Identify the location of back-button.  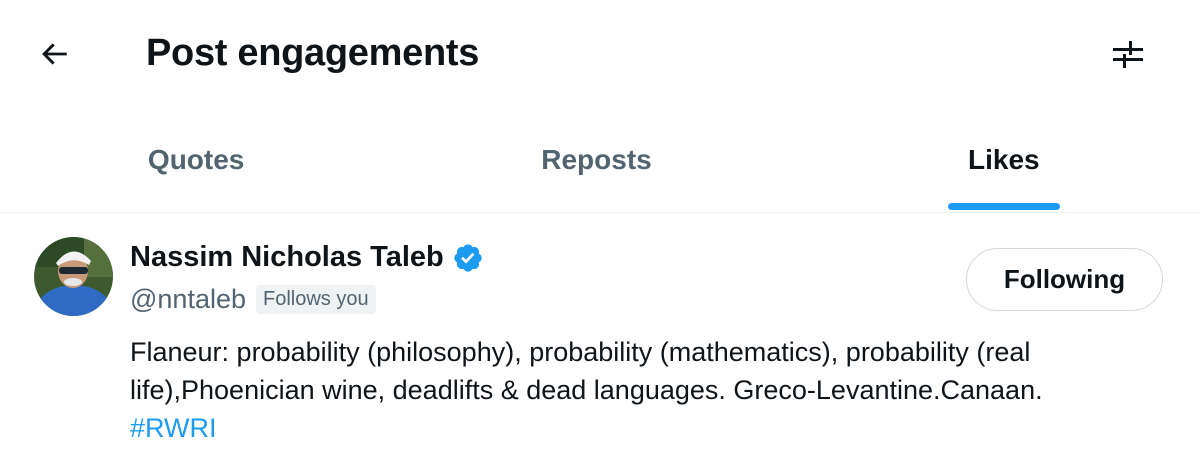
(54, 54).